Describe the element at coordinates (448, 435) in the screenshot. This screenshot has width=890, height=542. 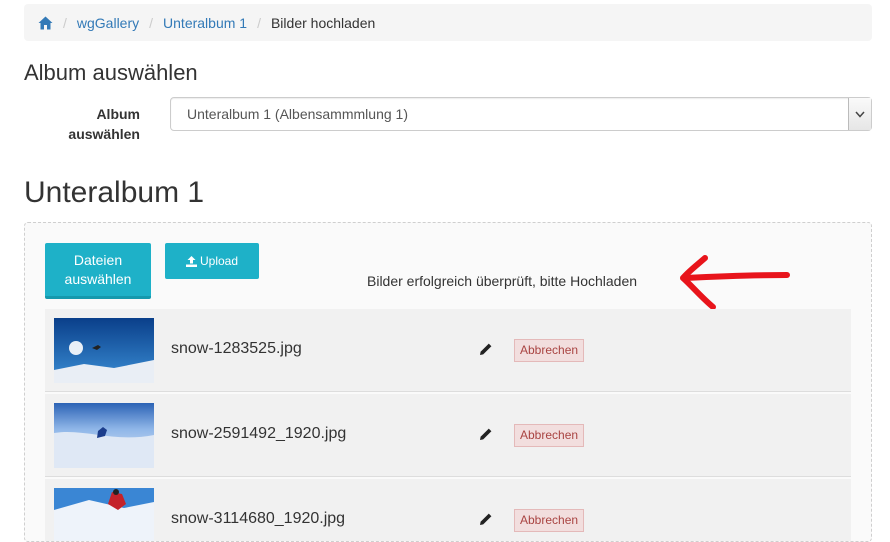
I see `file-row: snow-2591492_1920.jpg Abbrechen` at that location.